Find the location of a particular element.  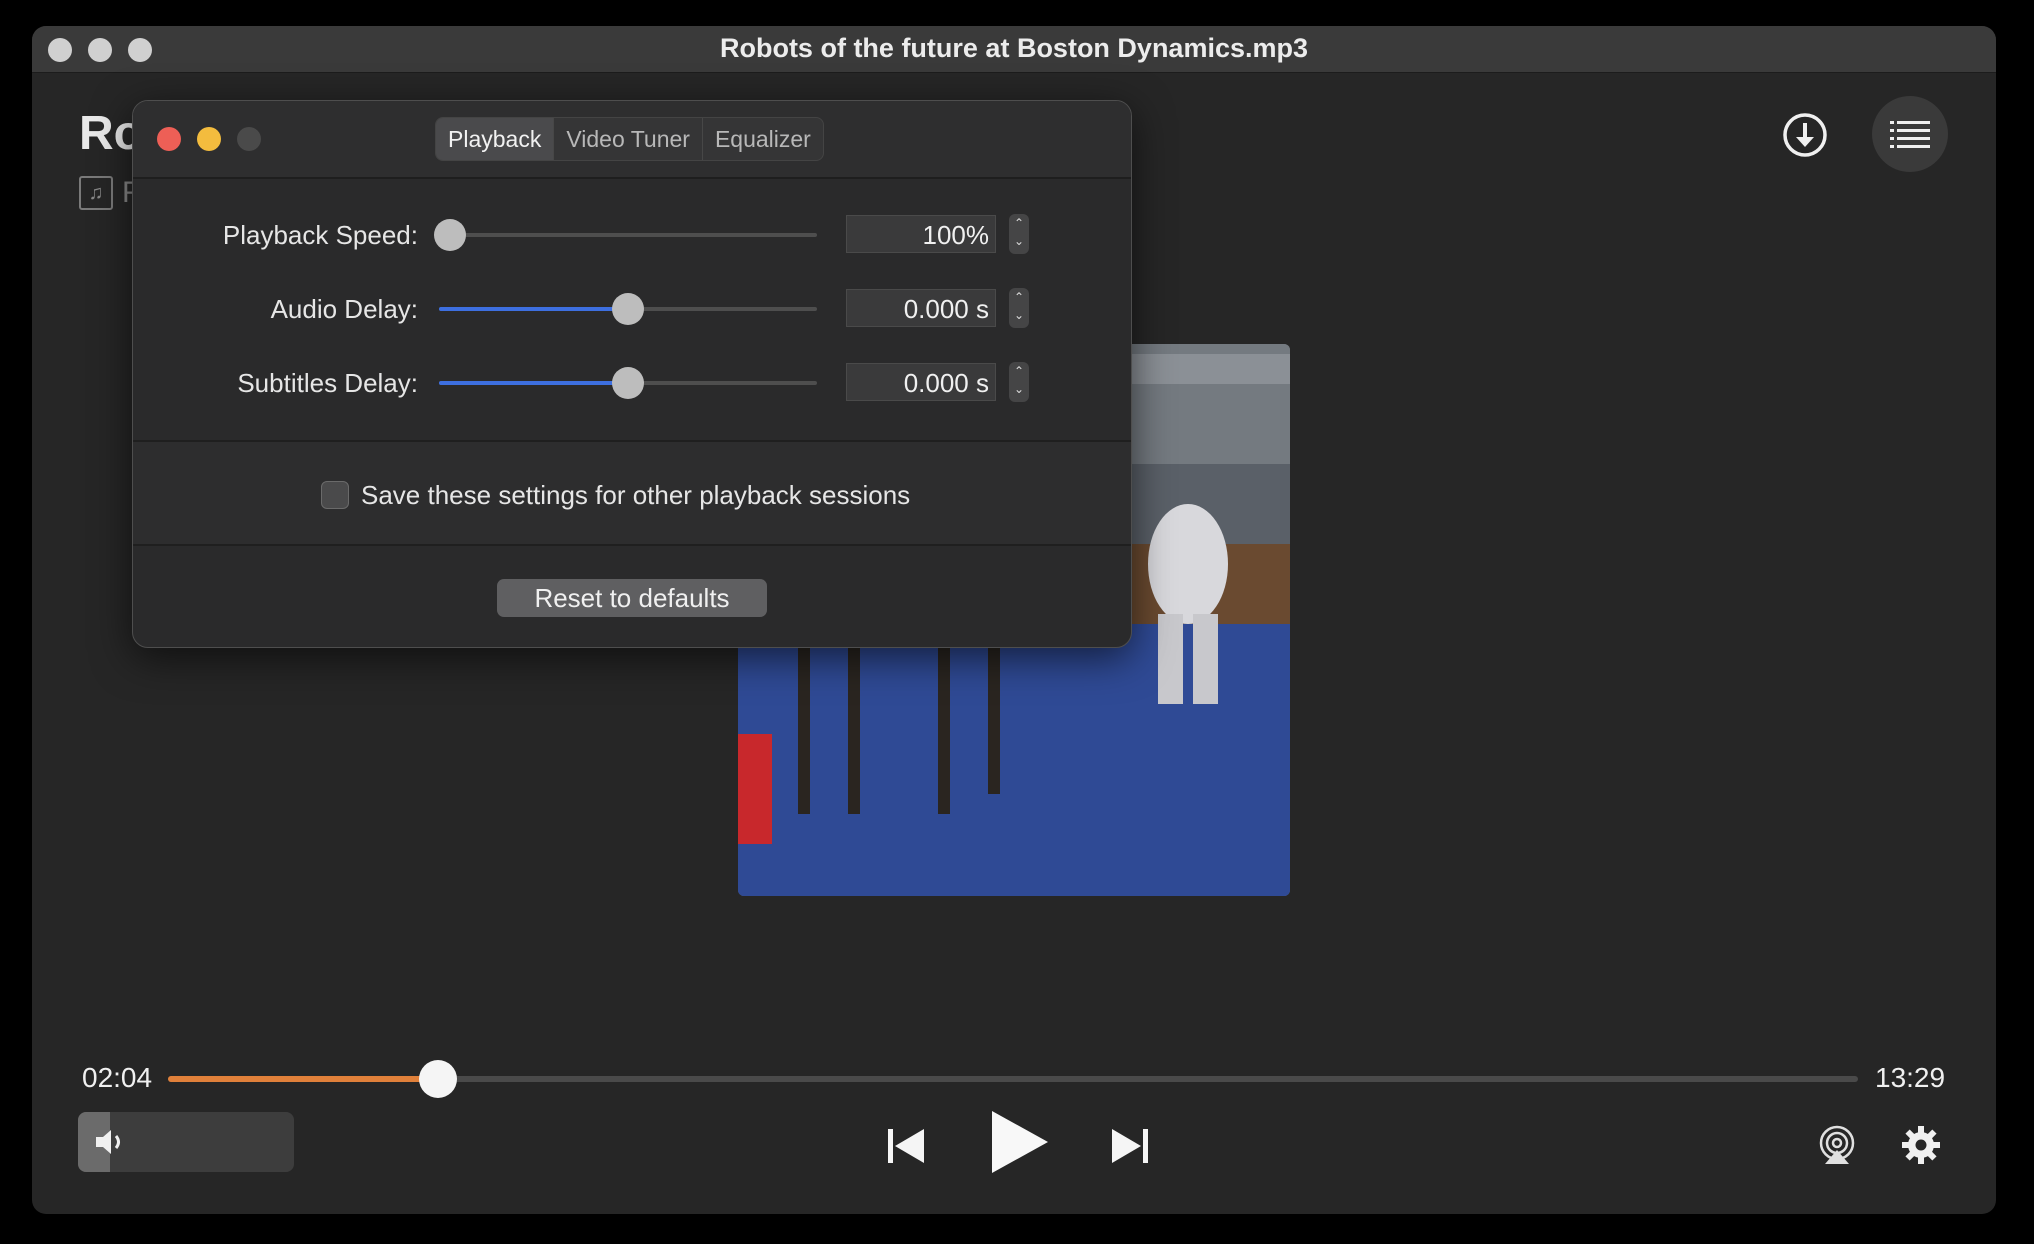

subtitles-delay-field: 0.000 s is located at coordinates (921, 382).